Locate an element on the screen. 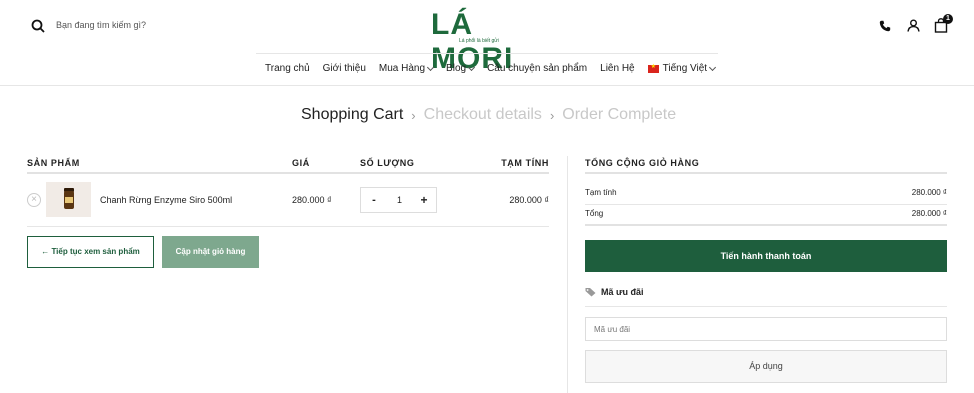 The image size is (974, 393). total-label: Tổng is located at coordinates (594, 213).